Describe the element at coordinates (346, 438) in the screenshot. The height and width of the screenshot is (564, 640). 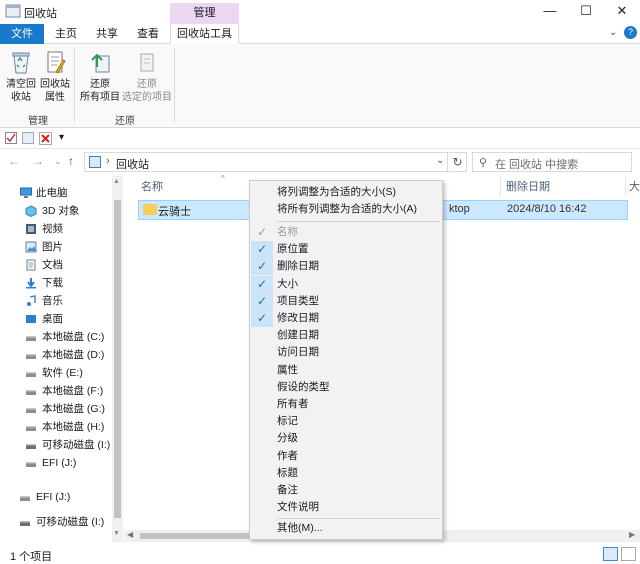
I see `menu-item-column: 分级` at that location.